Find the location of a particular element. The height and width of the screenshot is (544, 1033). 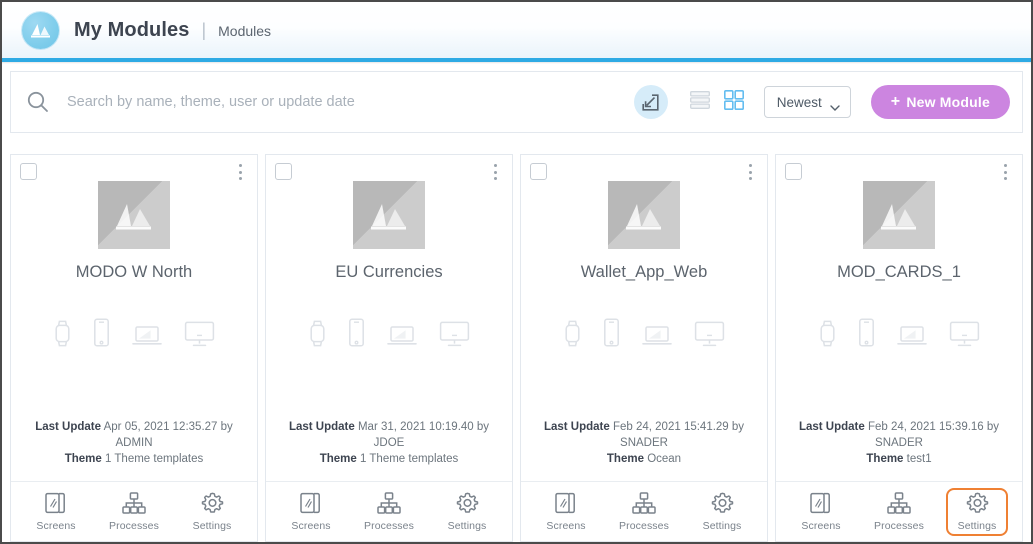

breadcrumb: My Modules | Modules is located at coordinates (172, 30).